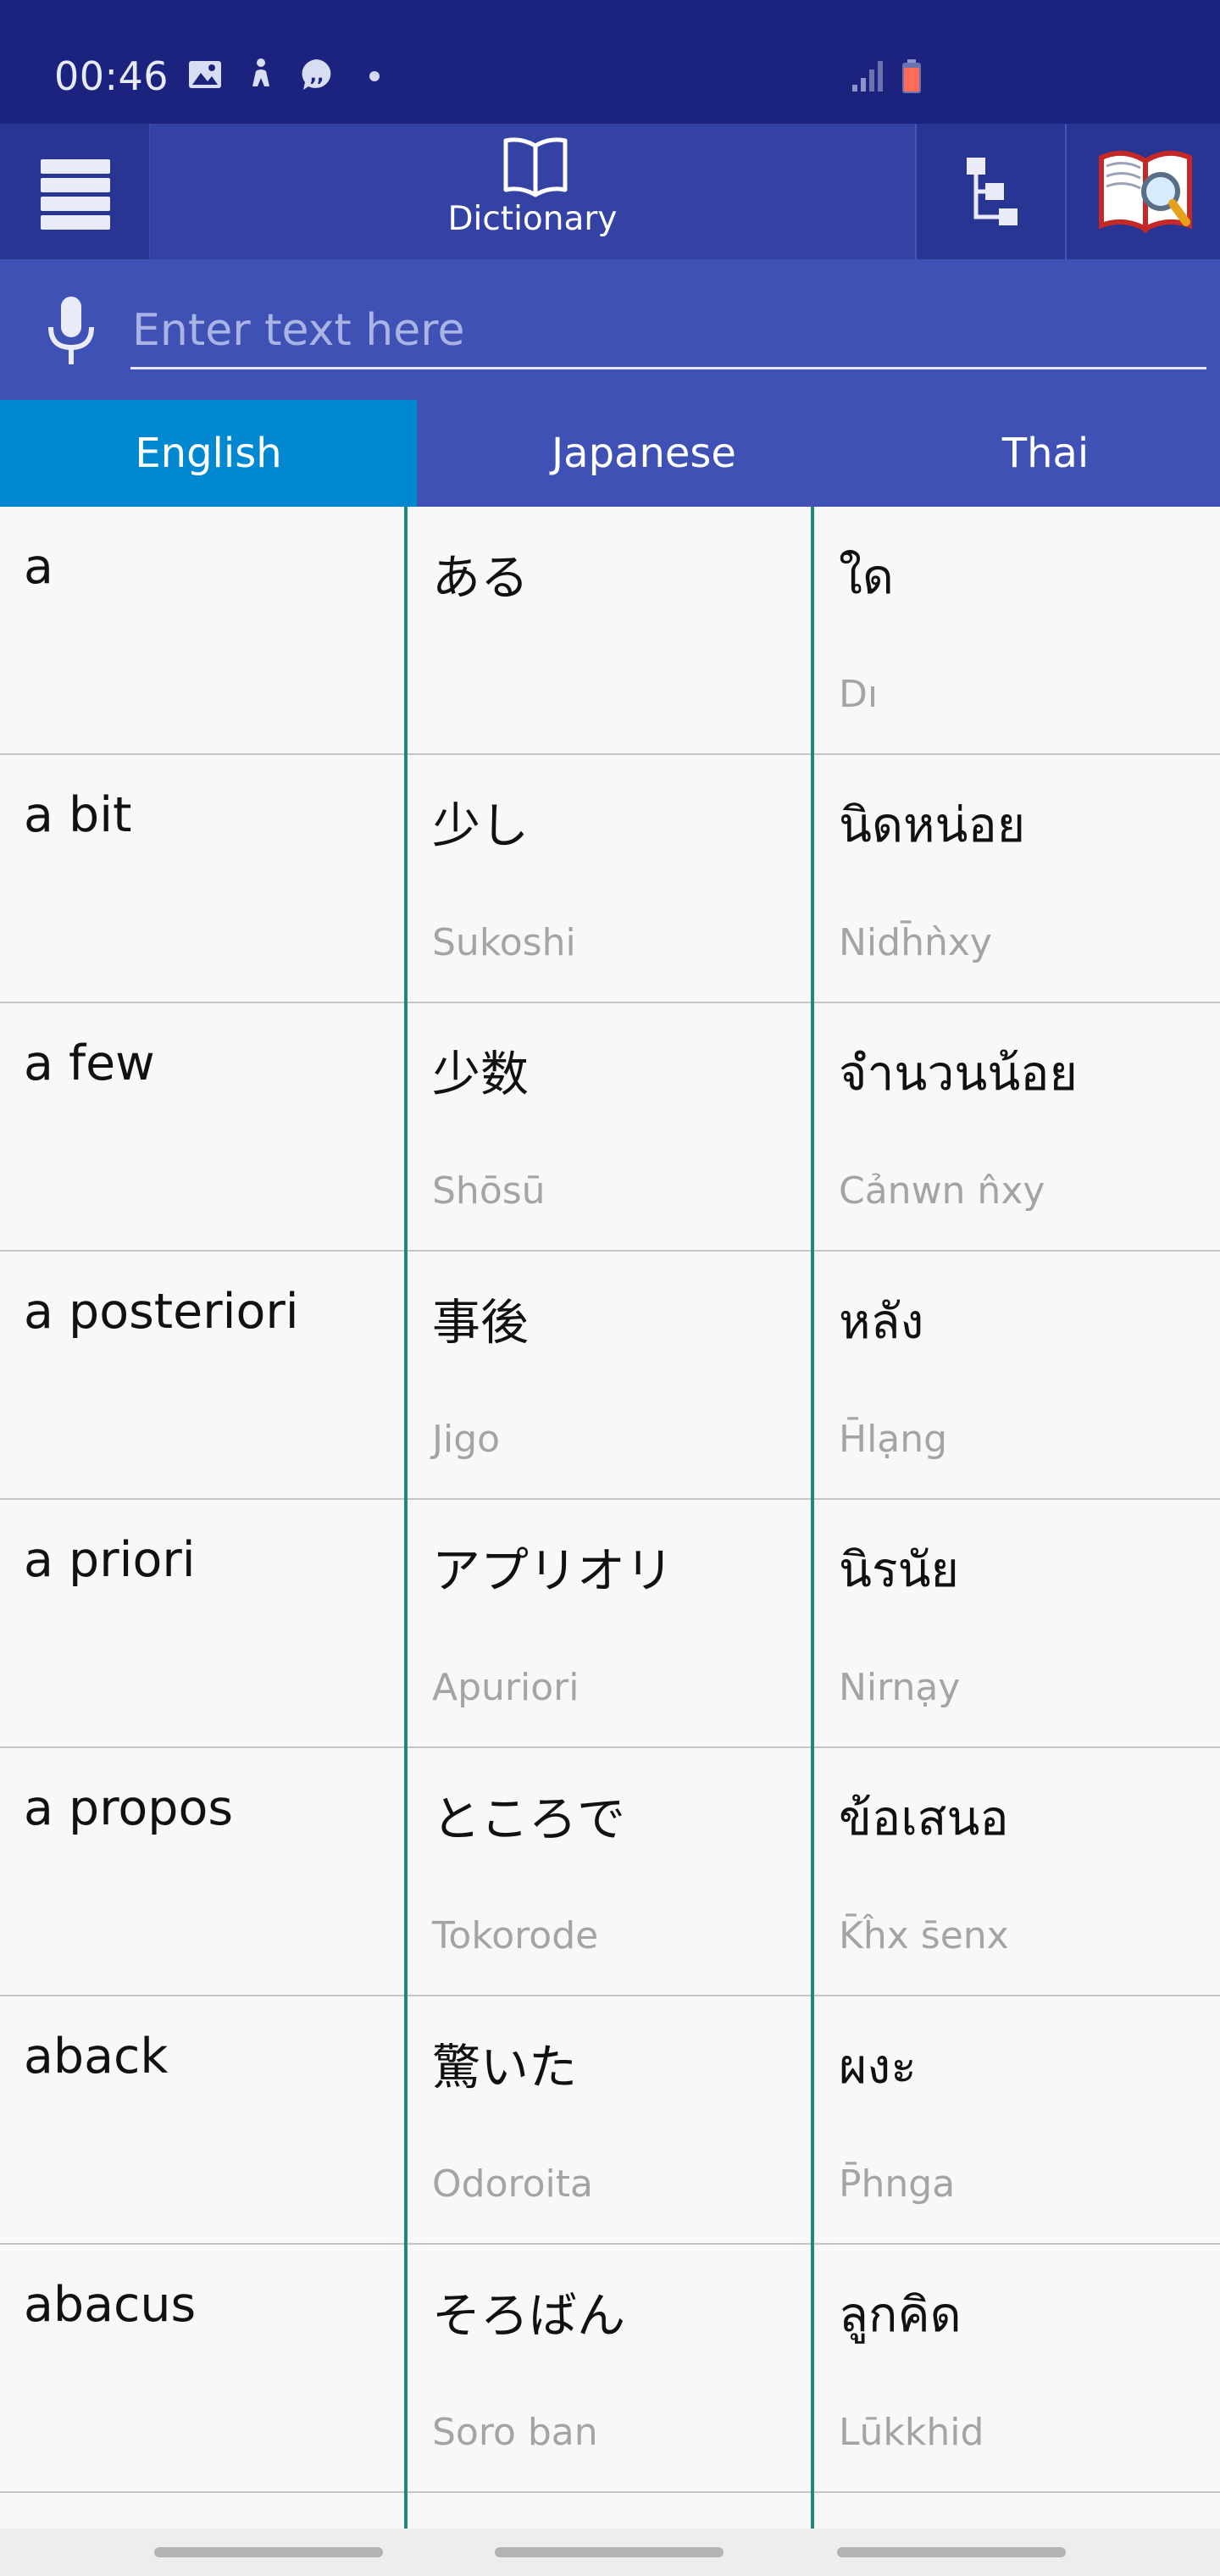 Image resolution: width=1220 pixels, height=2576 pixels. What do you see at coordinates (202, 878) in the screenshot?
I see `english-cell: a bit` at bounding box center [202, 878].